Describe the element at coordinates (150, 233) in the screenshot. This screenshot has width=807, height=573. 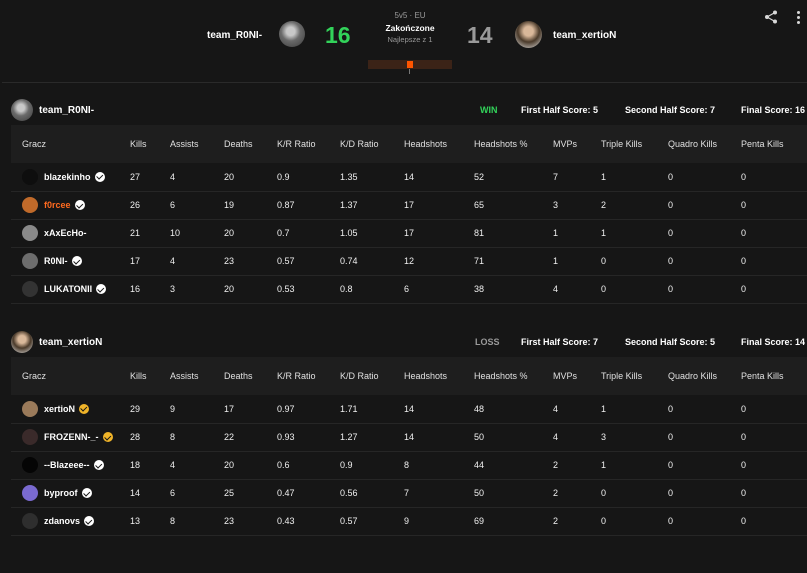
I see `stat-cell: 21` at that location.